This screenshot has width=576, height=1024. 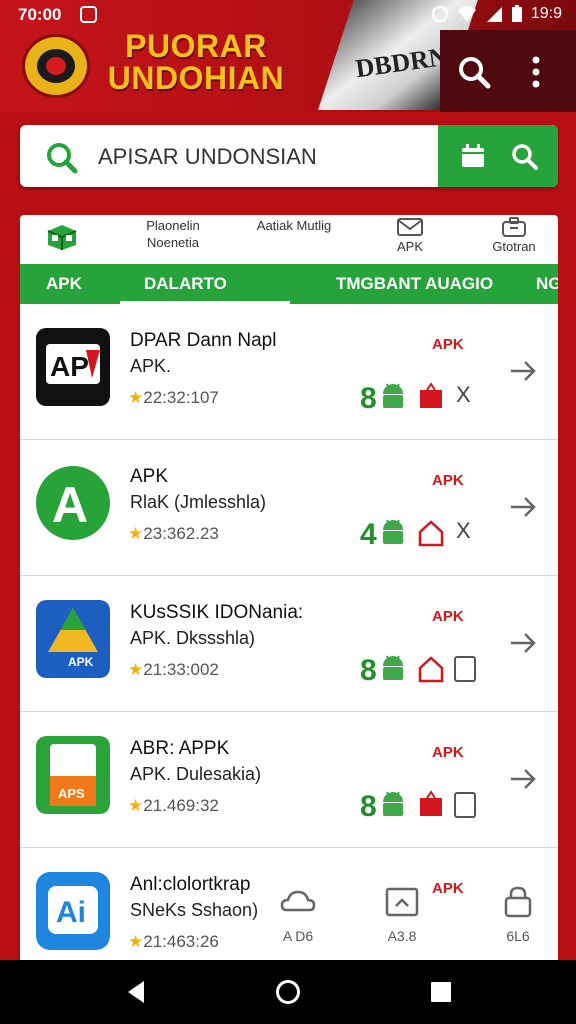 I want to click on wifi-icon, so click(x=466, y=14).